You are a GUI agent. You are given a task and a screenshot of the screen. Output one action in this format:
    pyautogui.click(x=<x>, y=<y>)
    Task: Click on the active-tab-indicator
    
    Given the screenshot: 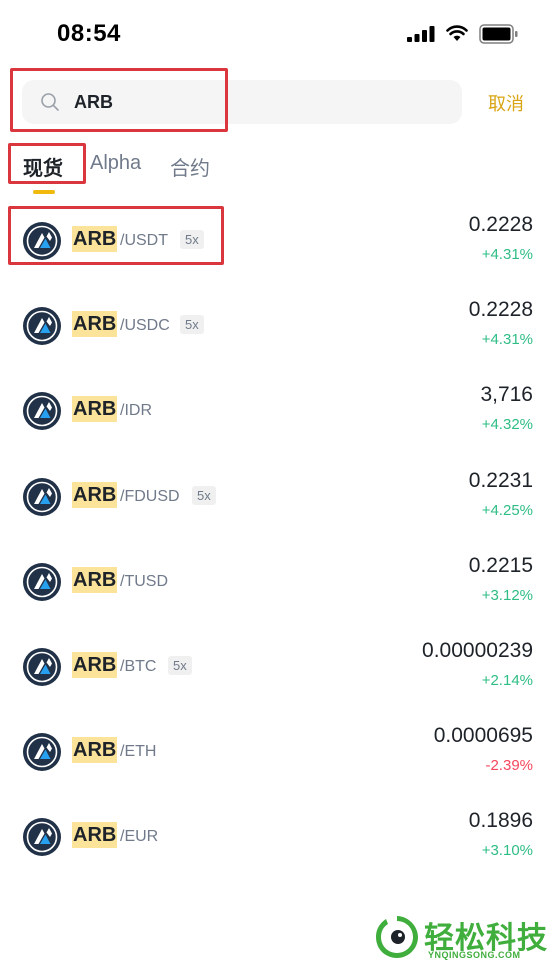 What is the action you would take?
    pyautogui.click(x=44, y=192)
    